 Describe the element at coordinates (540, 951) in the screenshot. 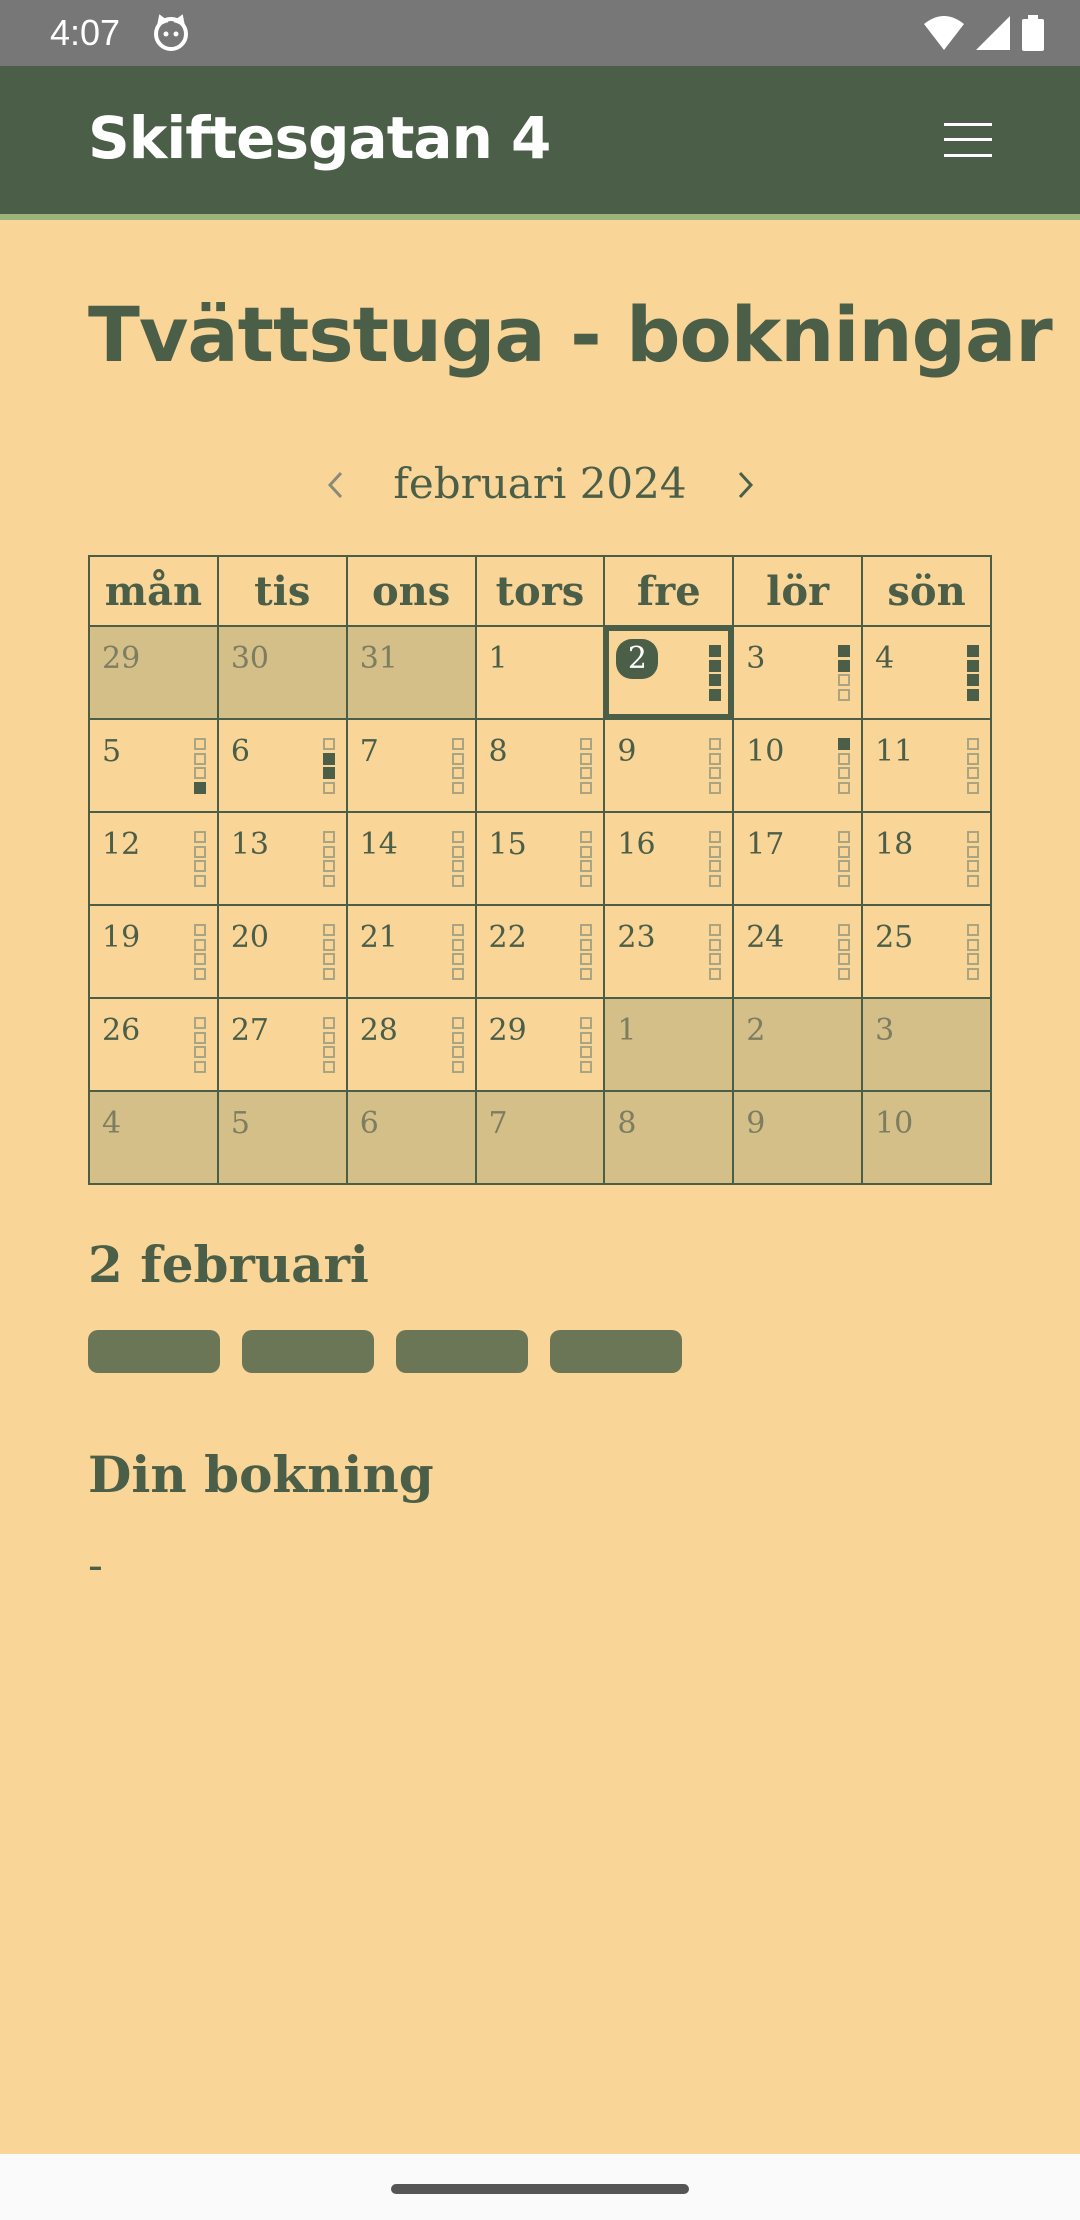

I see `calendar-day-cell: 22` at that location.